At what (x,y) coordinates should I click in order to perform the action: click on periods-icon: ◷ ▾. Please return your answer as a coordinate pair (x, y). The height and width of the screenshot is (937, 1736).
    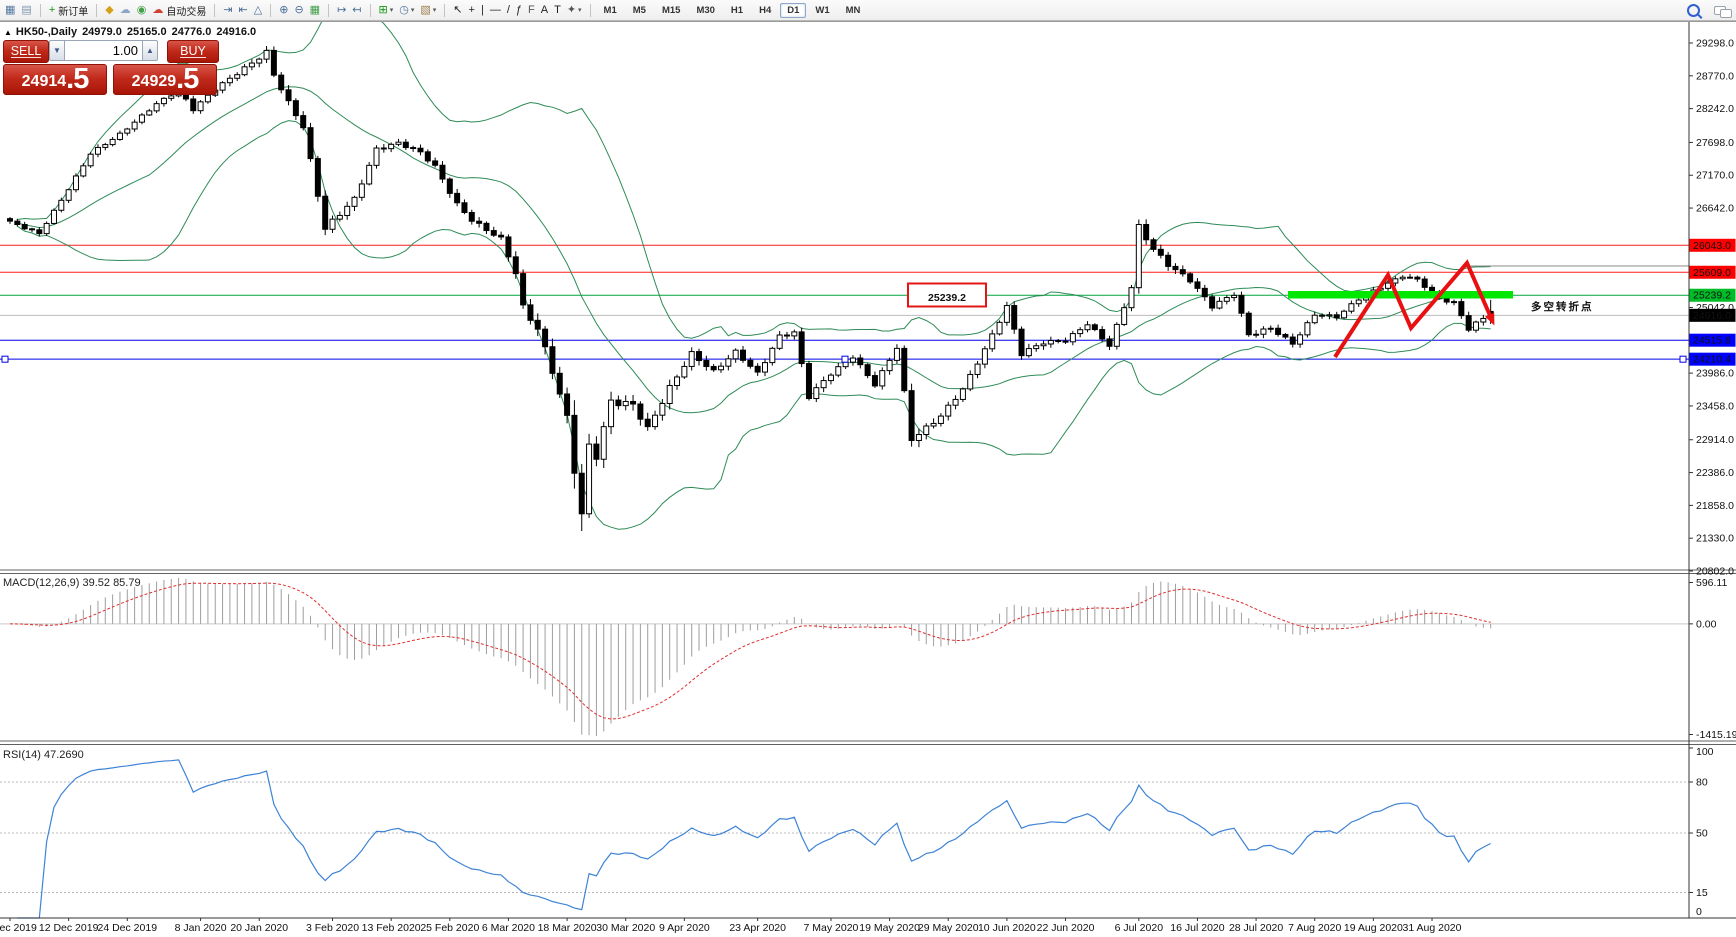
    Looking at the image, I should click on (406, 10).